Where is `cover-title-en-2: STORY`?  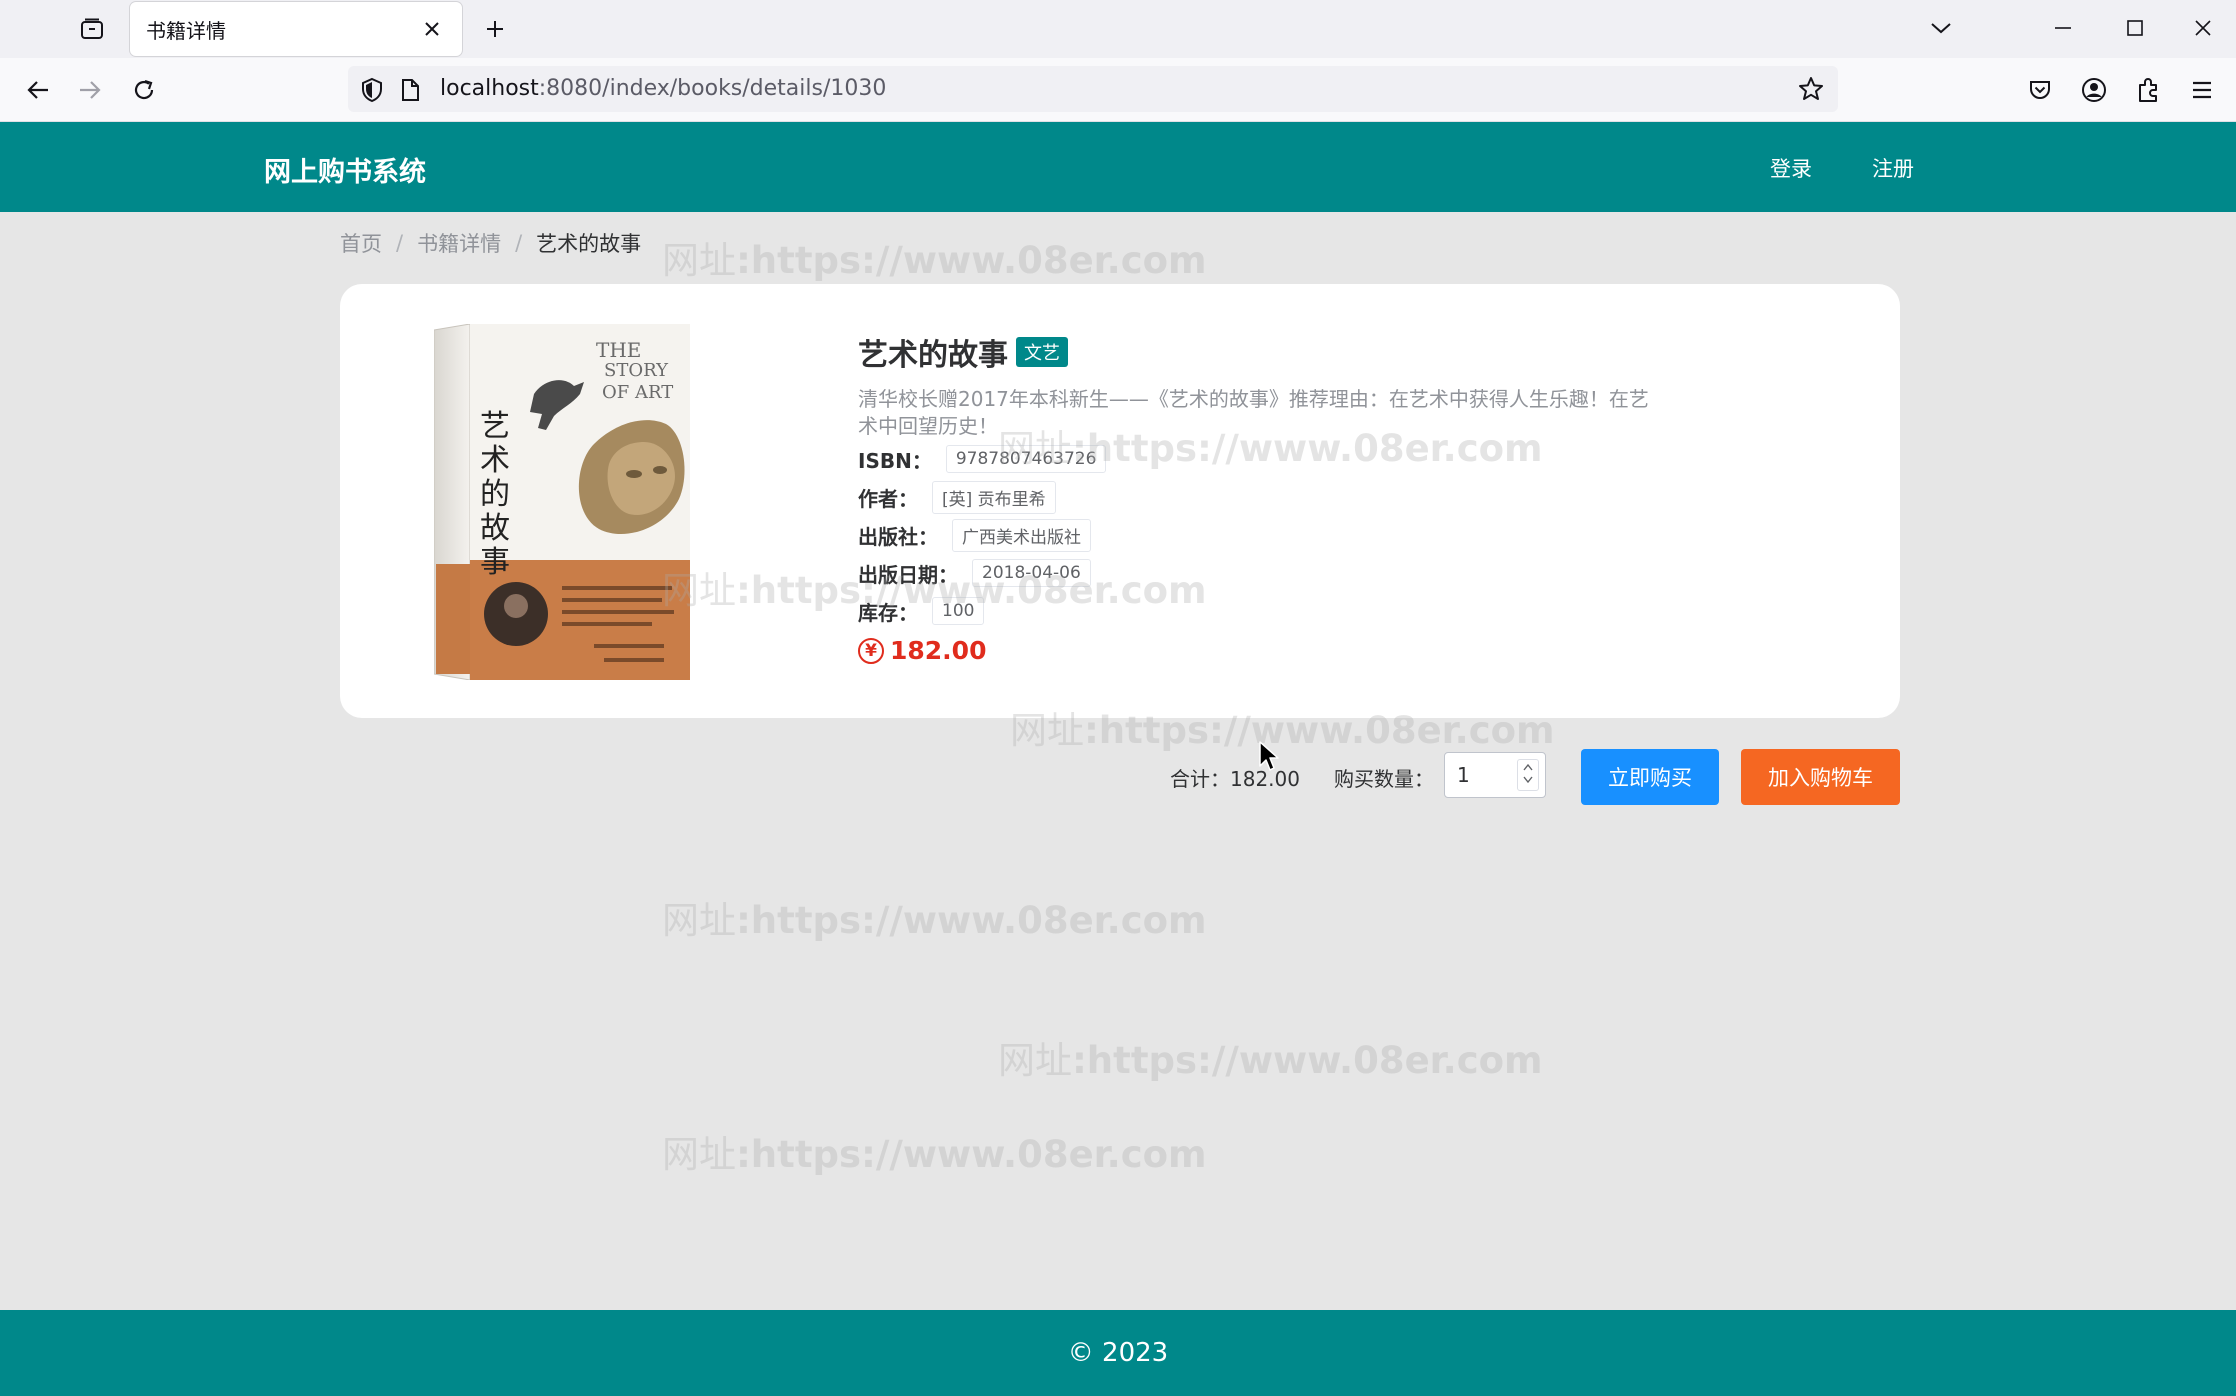
cover-title-en-2: STORY is located at coordinates (636, 370).